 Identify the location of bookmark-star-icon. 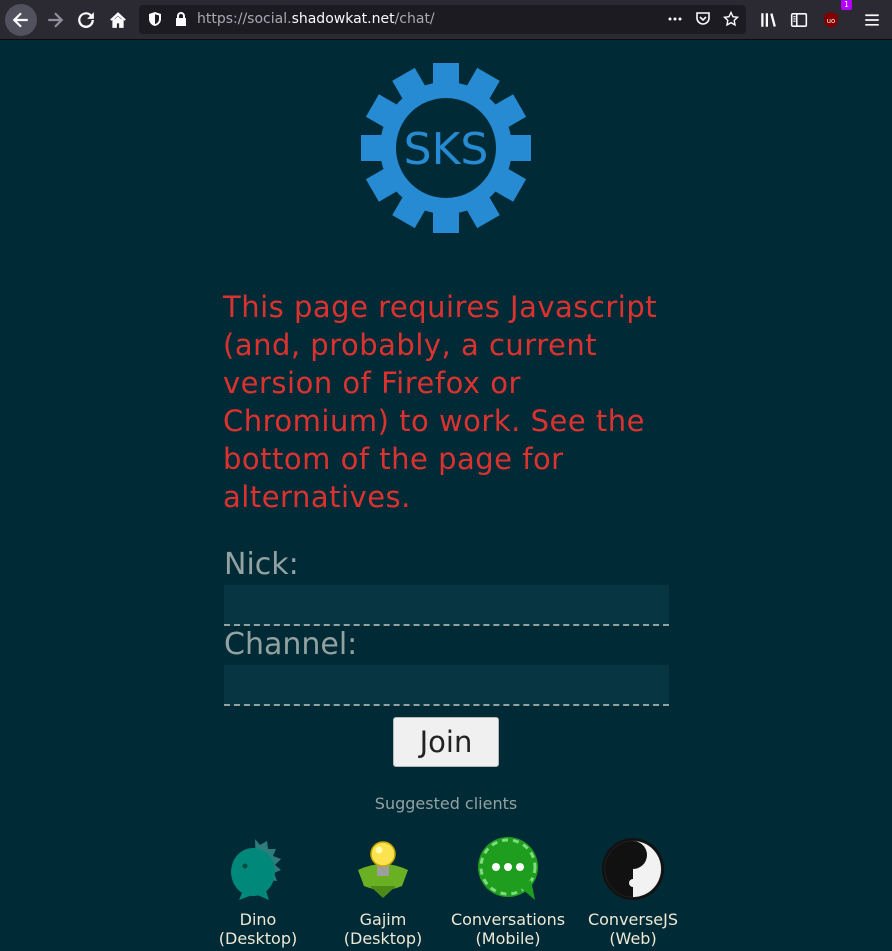
(731, 19).